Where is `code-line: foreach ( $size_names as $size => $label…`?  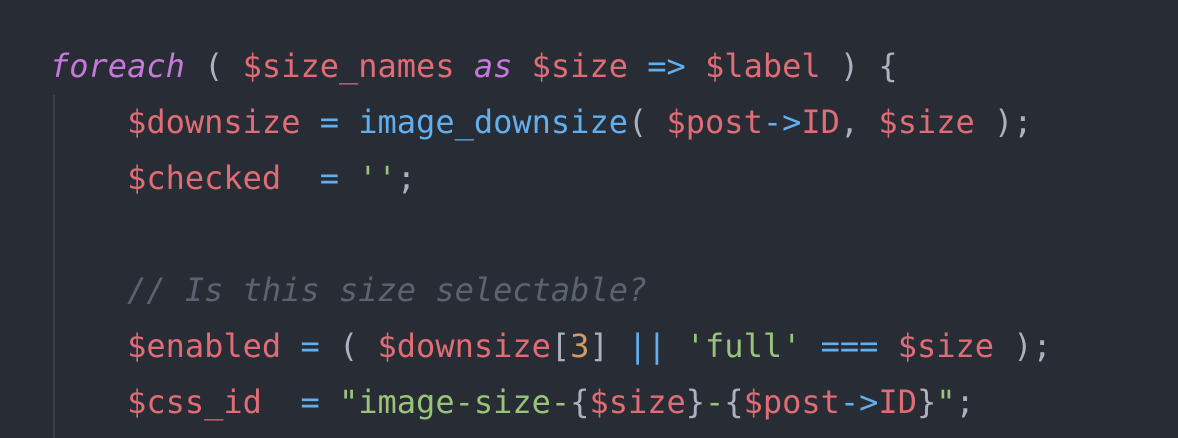
code-line: foreach ( $size_names as $size => $label… is located at coordinates (551, 66).